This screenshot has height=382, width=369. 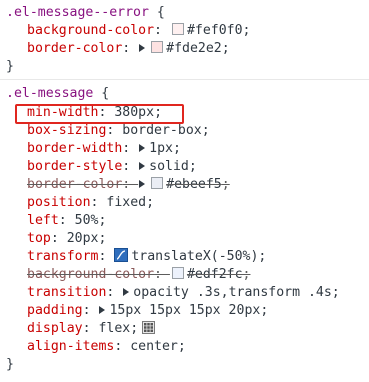 I want to click on declaration-top: top: 20px;, so click(x=66, y=239).